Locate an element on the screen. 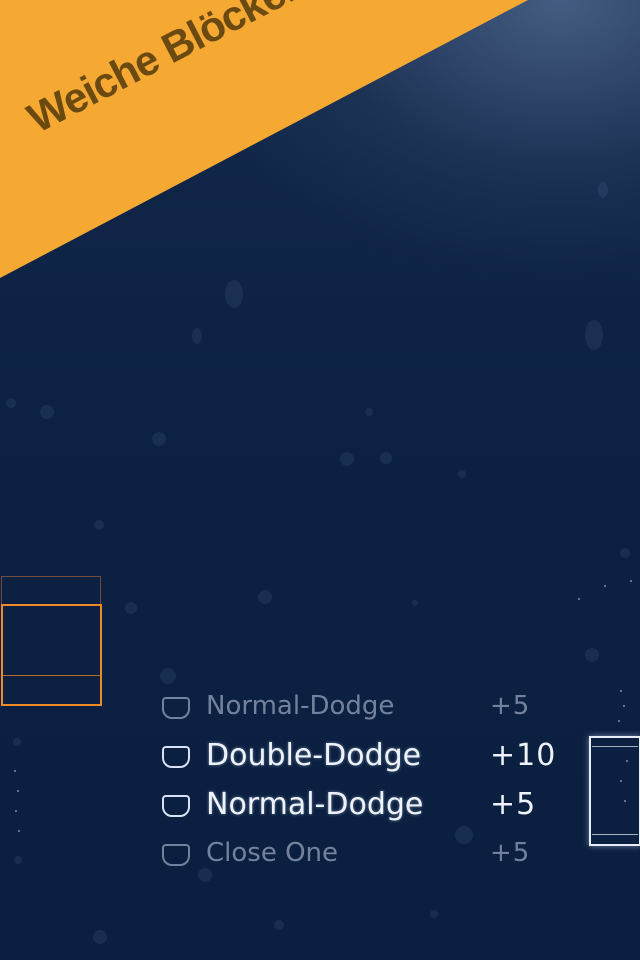 Image resolution: width=640 pixels, height=960 pixels. left-block-divider is located at coordinates (51, 675).